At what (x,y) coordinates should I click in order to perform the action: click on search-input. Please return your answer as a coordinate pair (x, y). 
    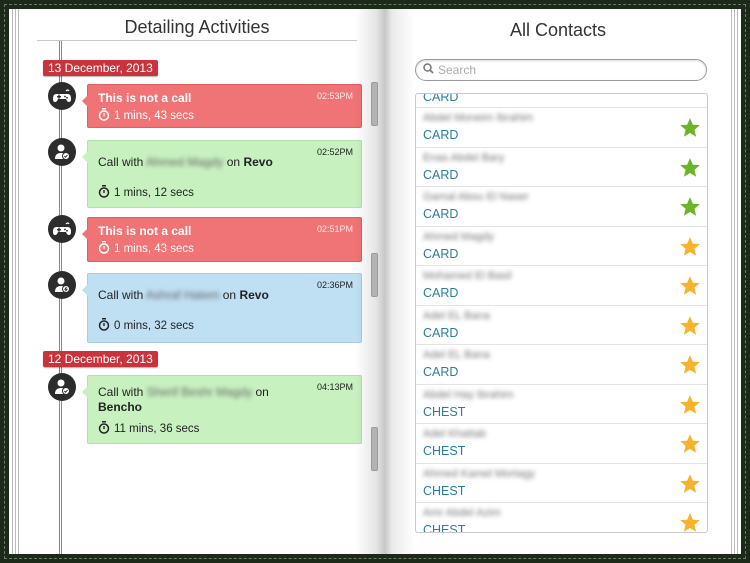
    Looking at the image, I should click on (563, 70).